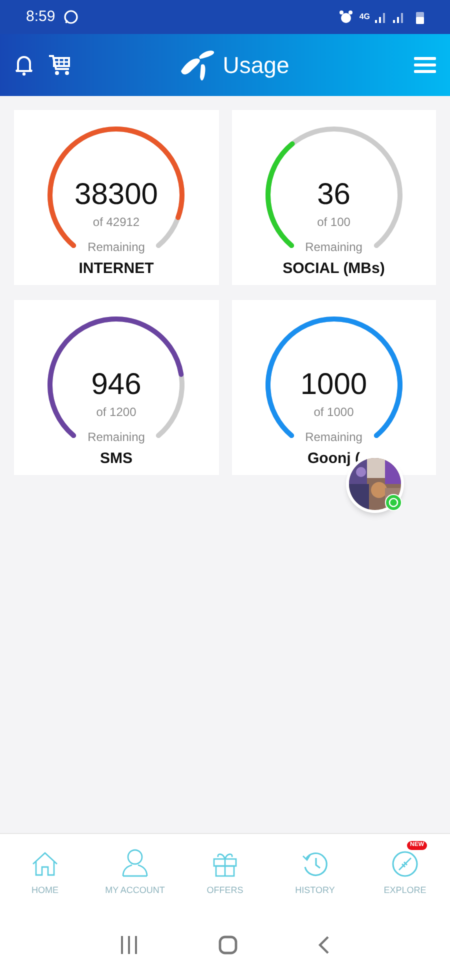 Image resolution: width=450 pixels, height=975 pixels. What do you see at coordinates (334, 412) in the screenshot?
I see `usage-total: of 1000` at bounding box center [334, 412].